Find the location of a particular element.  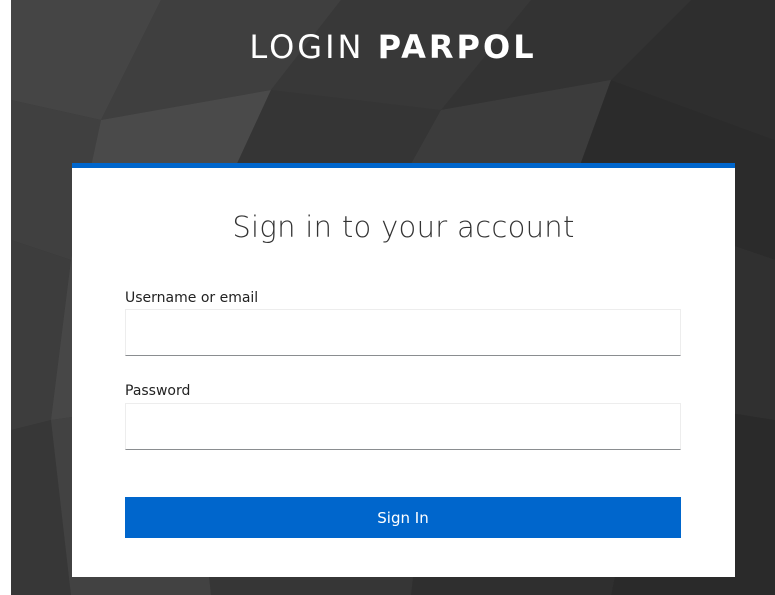

password-input is located at coordinates (403, 426).